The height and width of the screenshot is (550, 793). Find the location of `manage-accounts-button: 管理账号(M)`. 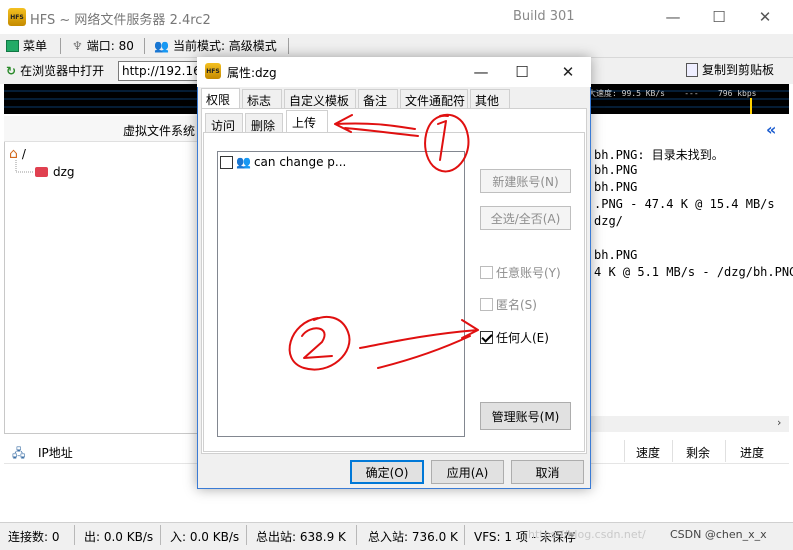

manage-accounts-button: 管理账号(M) is located at coordinates (525, 416).